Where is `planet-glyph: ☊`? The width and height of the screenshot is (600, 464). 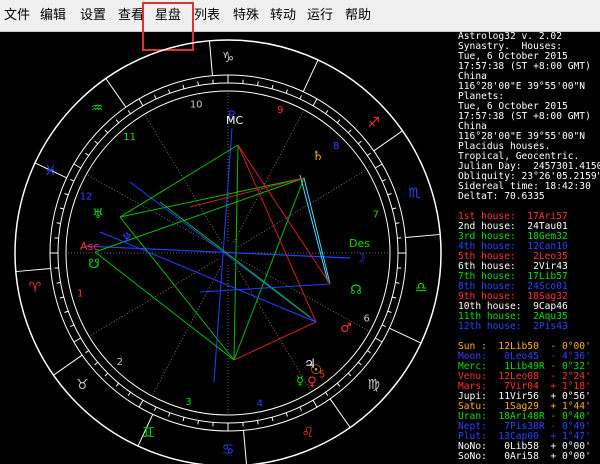
planet-glyph: ☊ is located at coordinates (356, 290).